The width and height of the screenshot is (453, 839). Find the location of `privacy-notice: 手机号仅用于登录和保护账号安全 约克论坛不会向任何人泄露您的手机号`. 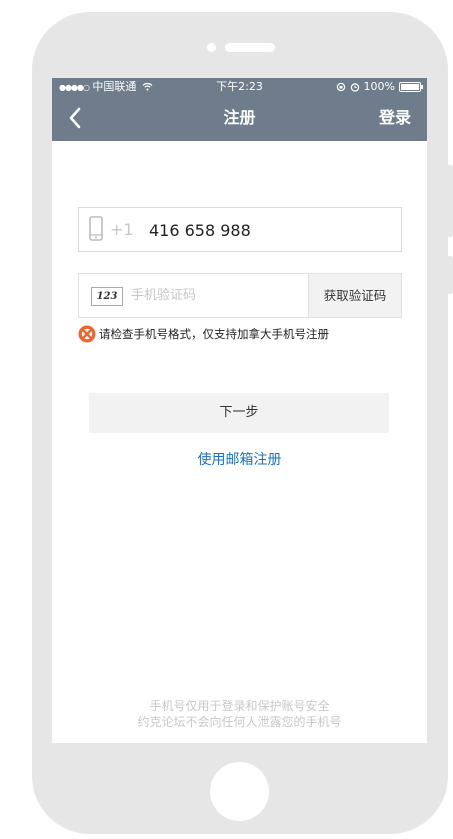

privacy-notice: 手机号仅用于登录和保护账号安全 约克论坛不会向任何人泄露您的手机号 is located at coordinates (239, 714).